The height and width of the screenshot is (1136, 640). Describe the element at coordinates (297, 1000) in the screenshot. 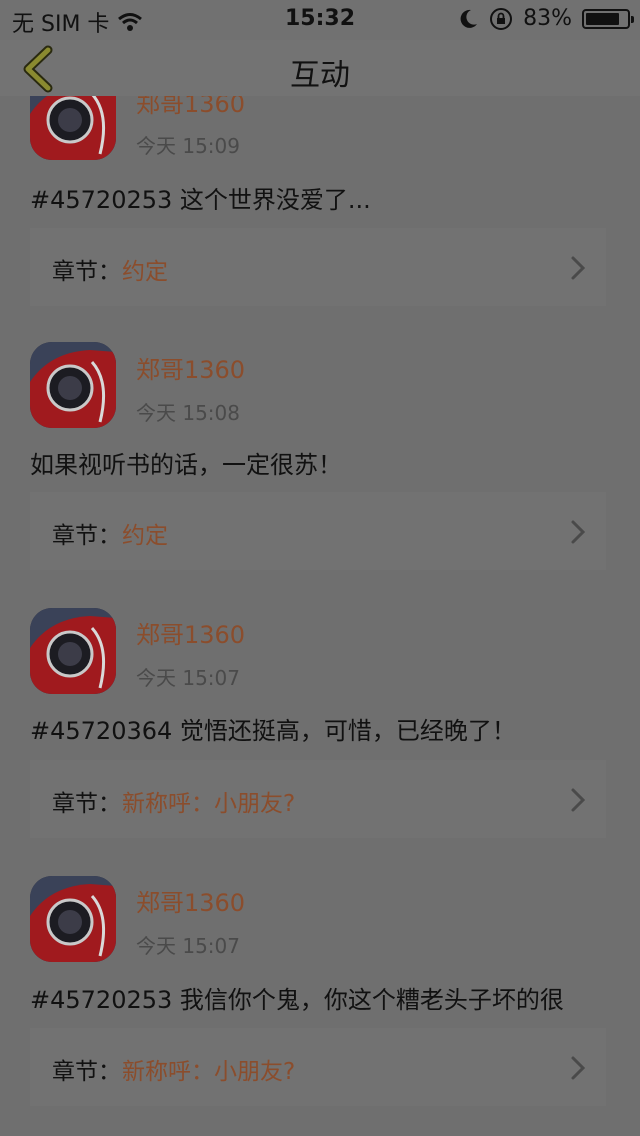

I see `comment-text: #45720253 我信你个鬼，你这个糟老头子坏的很` at that location.